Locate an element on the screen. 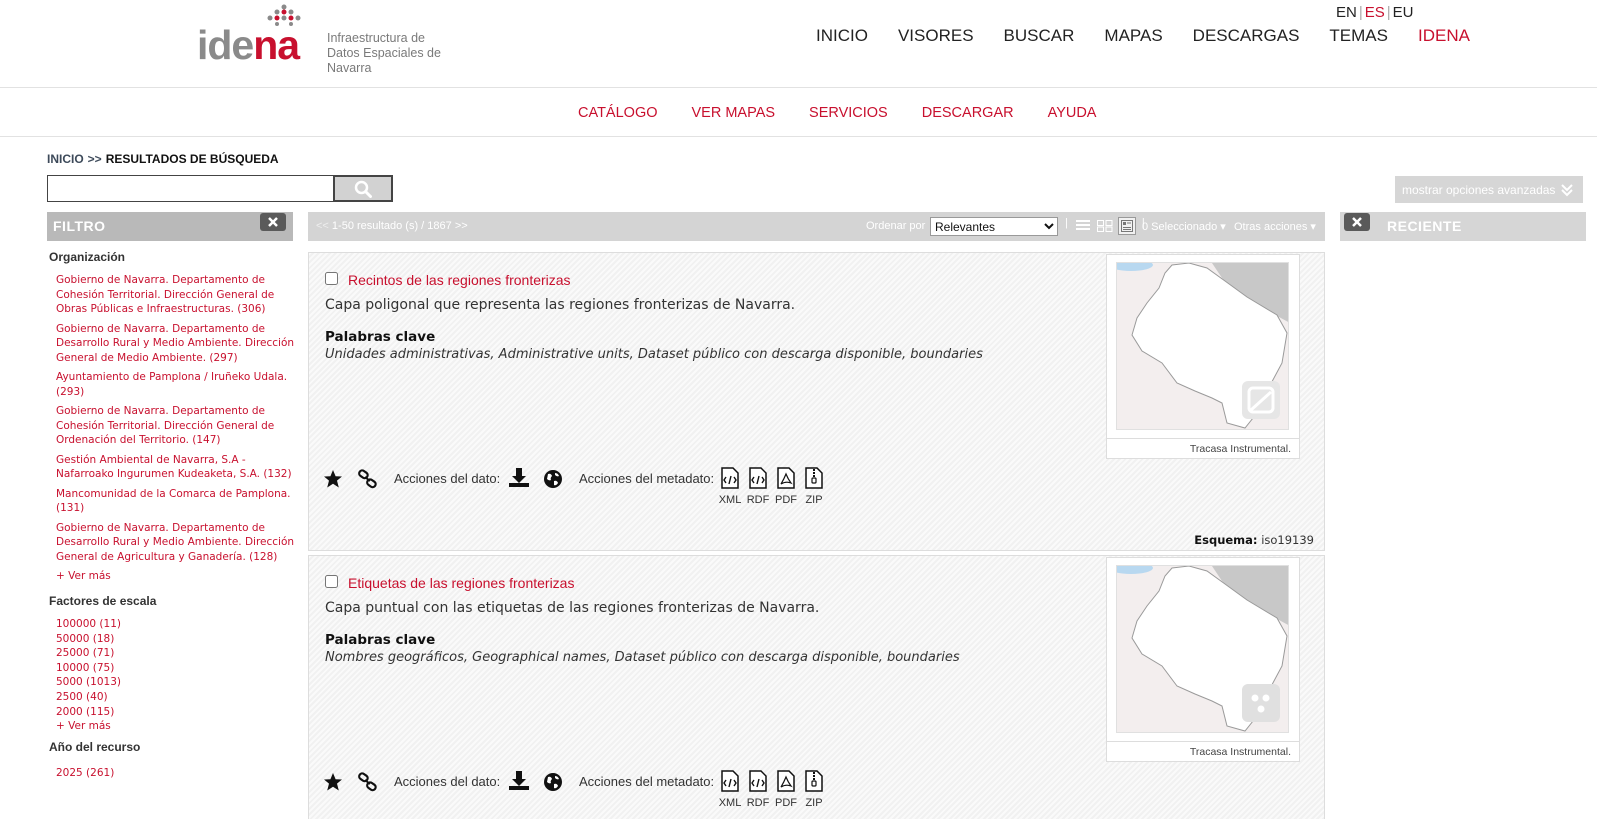  points-icon is located at coordinates (1261, 703).